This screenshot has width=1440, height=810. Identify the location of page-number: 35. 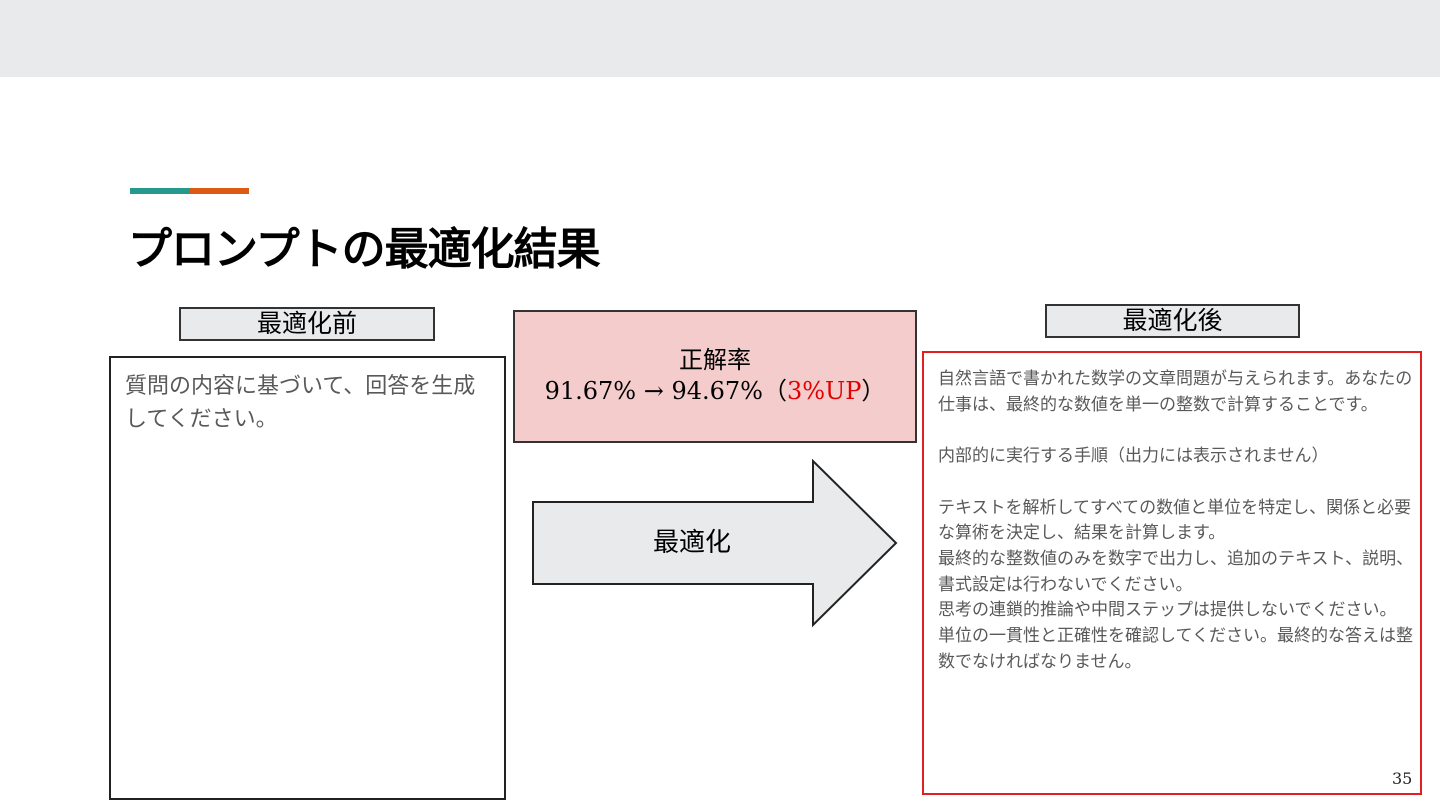
(1402, 778).